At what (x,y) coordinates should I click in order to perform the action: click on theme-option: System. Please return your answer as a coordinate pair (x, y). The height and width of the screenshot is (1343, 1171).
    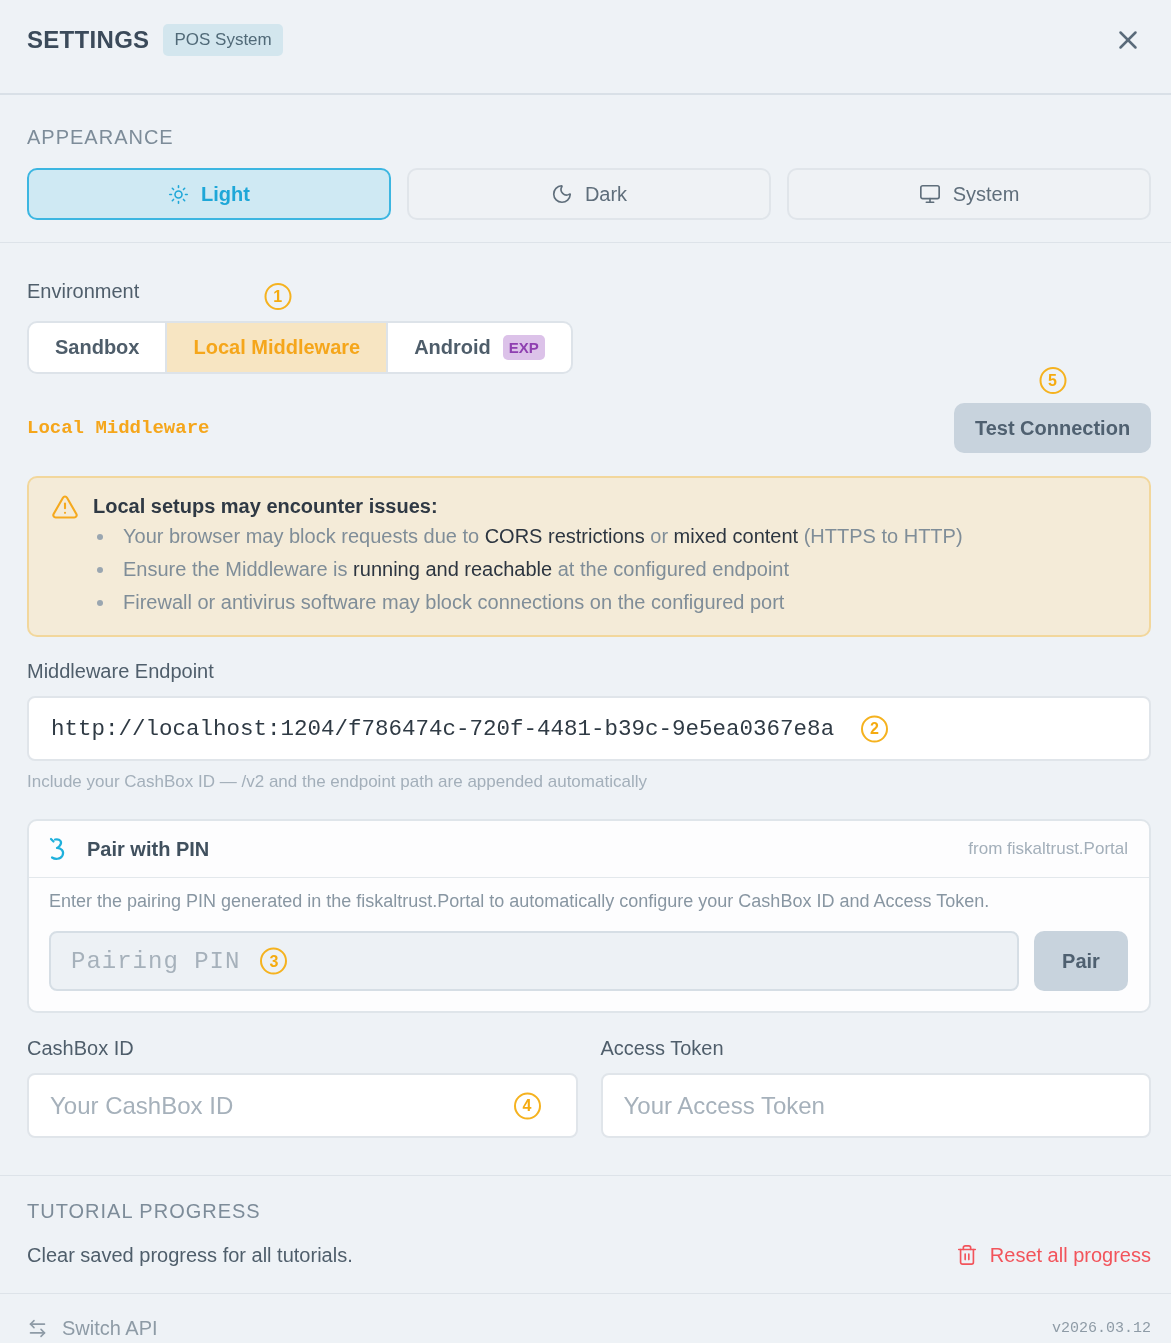
    Looking at the image, I should click on (969, 194).